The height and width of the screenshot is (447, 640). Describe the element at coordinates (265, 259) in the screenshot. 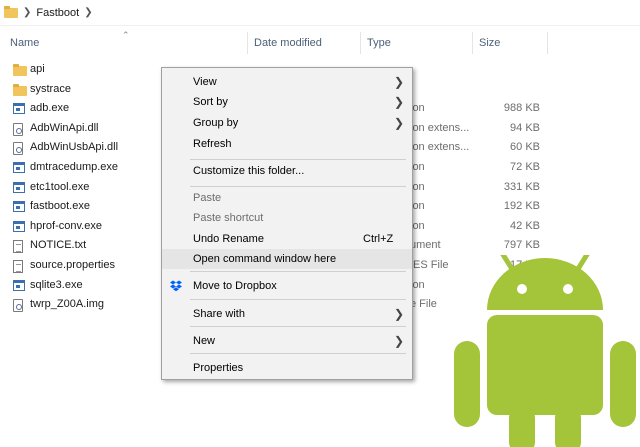

I see `menu-item-label: Open command window here` at that location.